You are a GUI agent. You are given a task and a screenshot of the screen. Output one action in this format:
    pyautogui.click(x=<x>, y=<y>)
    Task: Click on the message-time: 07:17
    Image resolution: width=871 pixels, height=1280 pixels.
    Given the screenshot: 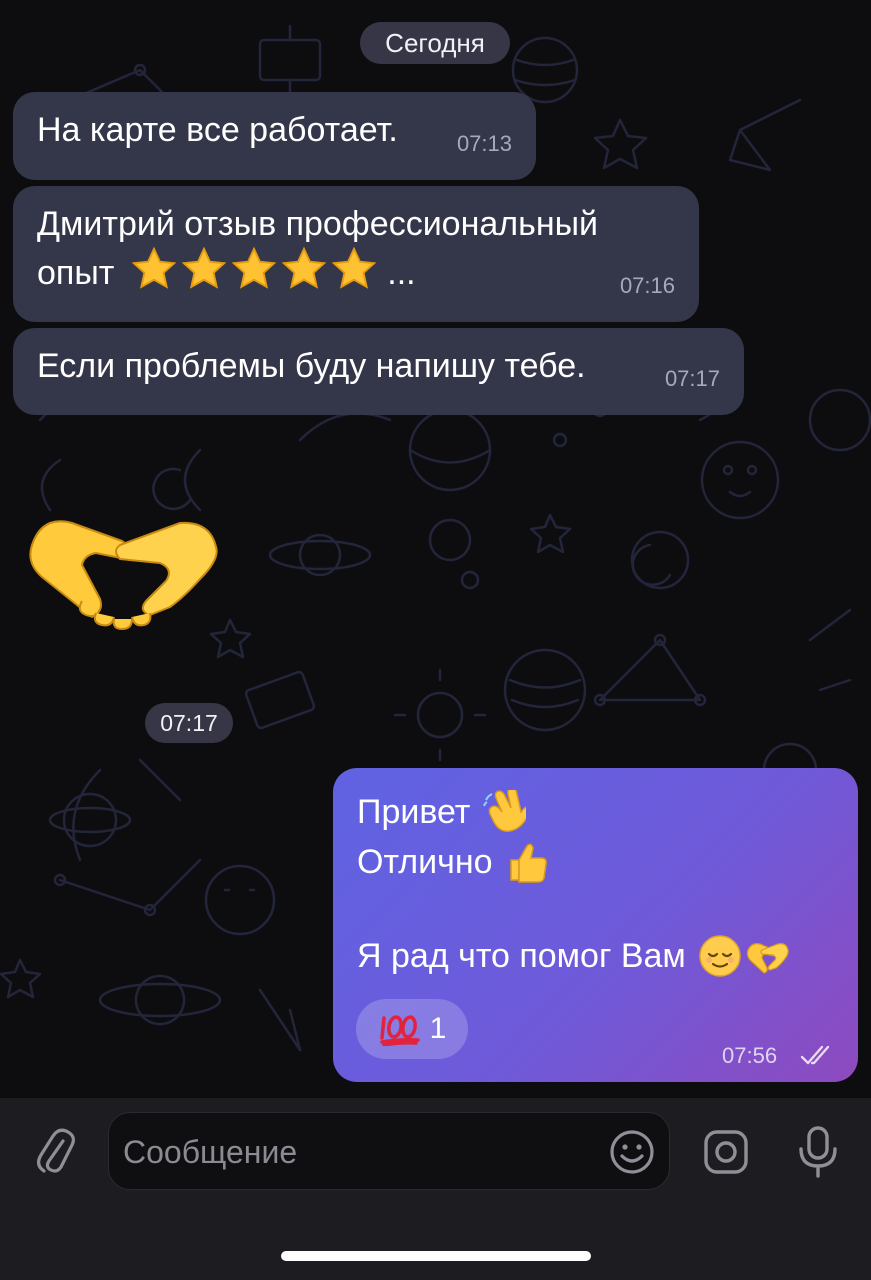 What is the action you would take?
    pyautogui.click(x=692, y=378)
    